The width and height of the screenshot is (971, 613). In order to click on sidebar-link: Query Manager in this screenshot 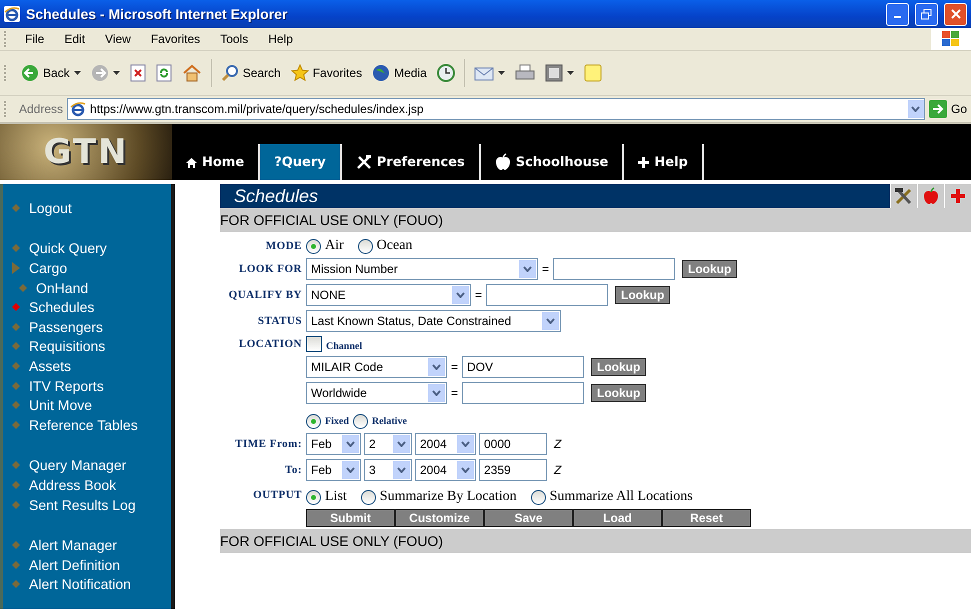, I will do `click(77, 465)`.